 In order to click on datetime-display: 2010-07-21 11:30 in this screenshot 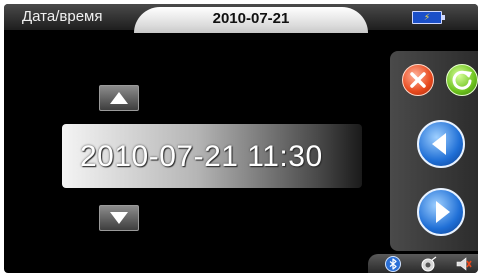, I will do `click(212, 156)`.